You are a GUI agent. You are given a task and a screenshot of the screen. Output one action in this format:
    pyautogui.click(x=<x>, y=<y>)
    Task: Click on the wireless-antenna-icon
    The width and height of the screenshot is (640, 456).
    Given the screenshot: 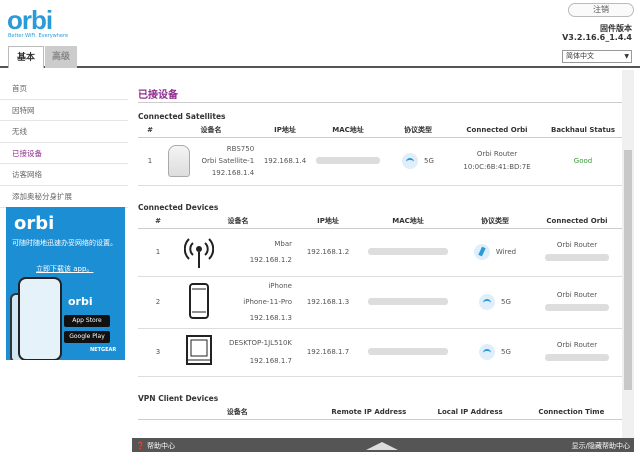 What is the action you would take?
    pyautogui.click(x=199, y=253)
    